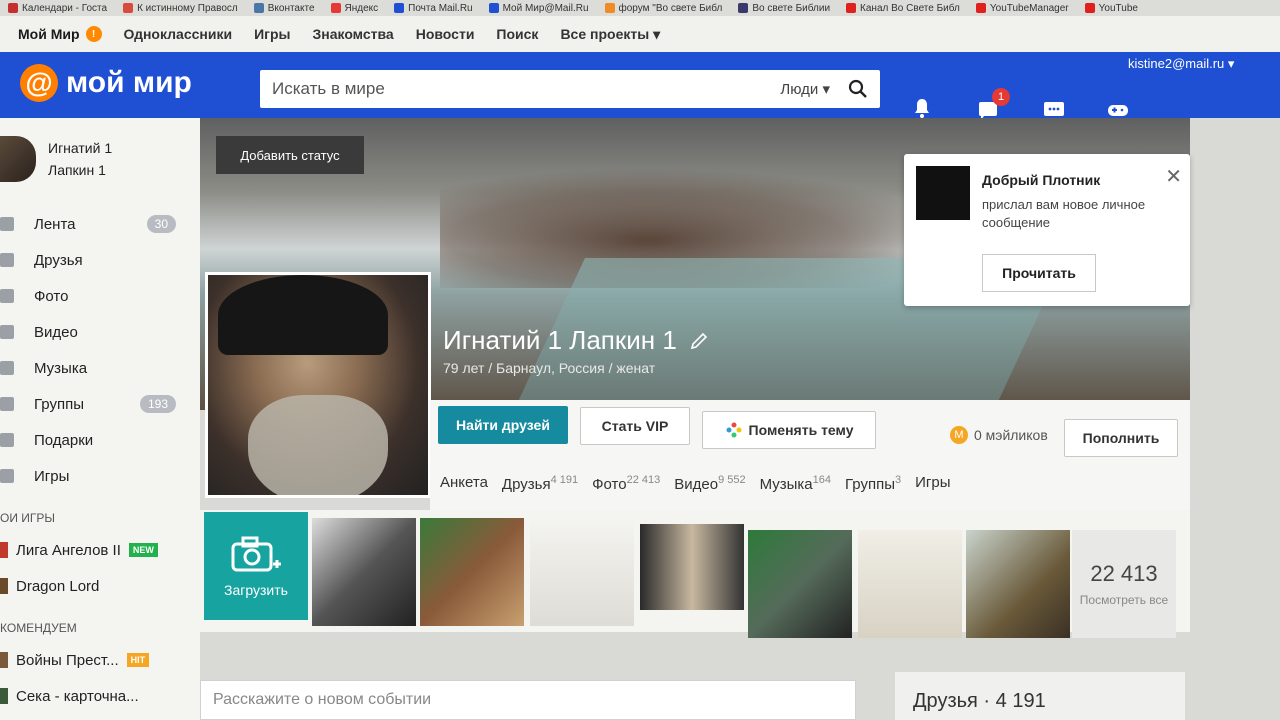  I want to click on tab-groups: Группы3, so click(873, 483).